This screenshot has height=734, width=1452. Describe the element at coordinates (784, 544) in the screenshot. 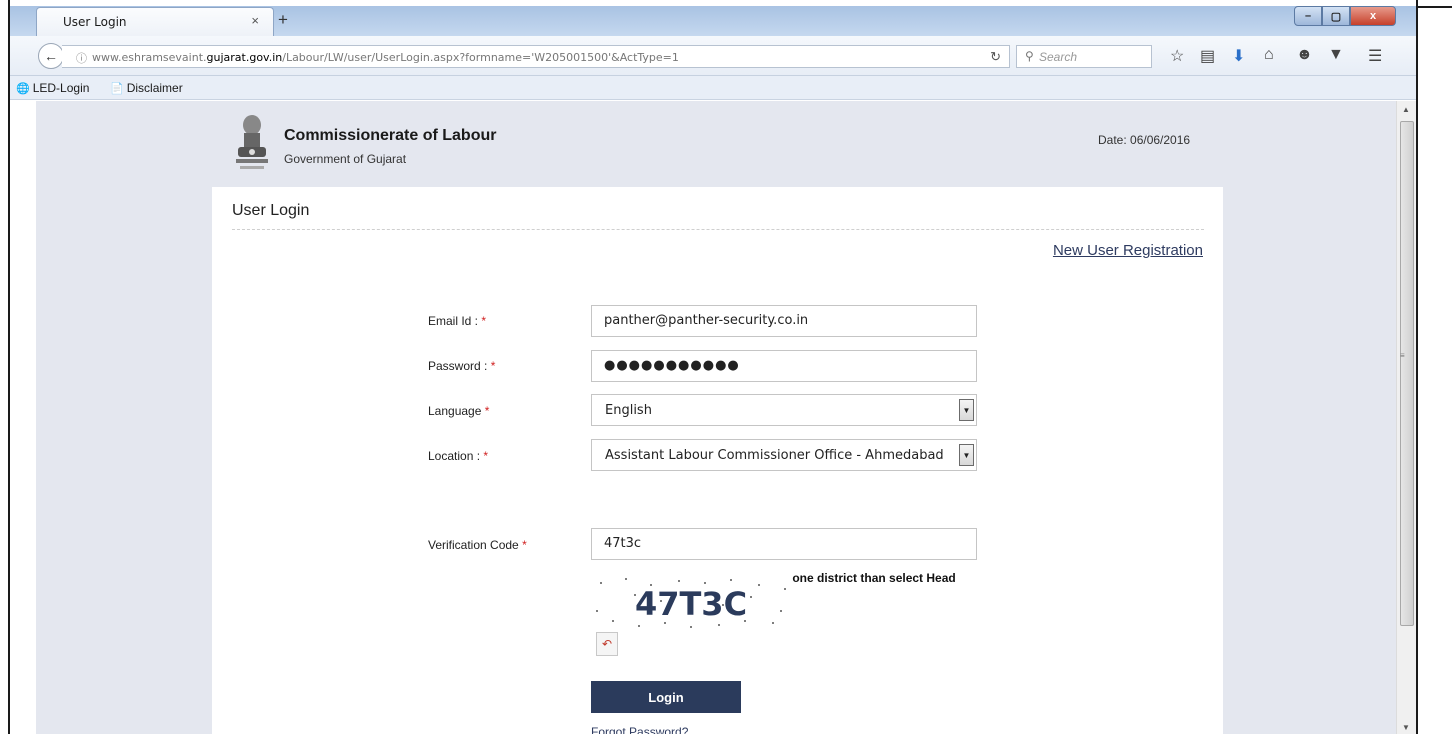

I see `verification-code-field: 47t3c` at that location.